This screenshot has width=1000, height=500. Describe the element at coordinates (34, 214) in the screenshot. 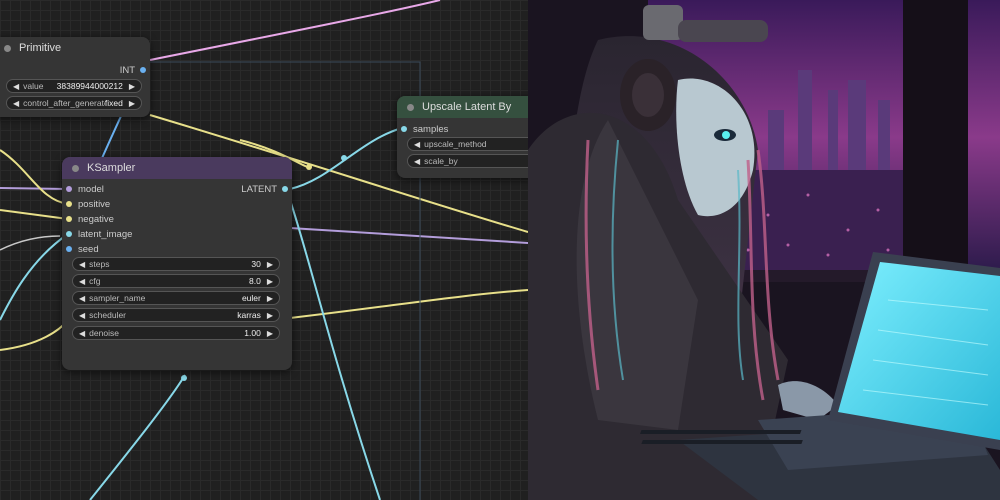

I see `wire-negative` at that location.